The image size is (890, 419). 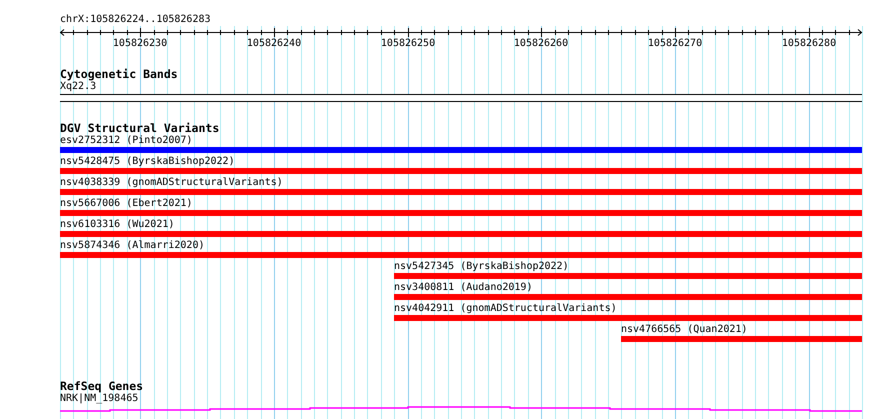 What do you see at coordinates (127, 204) in the screenshot?
I see `feature-label: nsv5667006 (Ebert2021)` at bounding box center [127, 204].